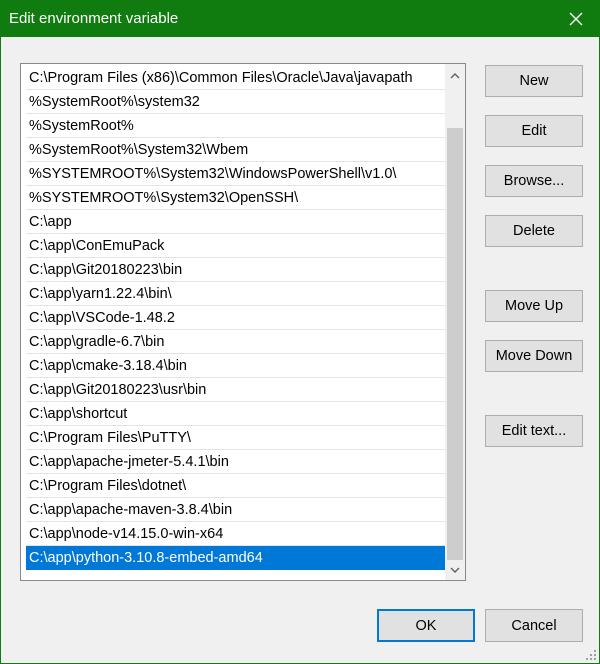 Image resolution: width=600 pixels, height=664 pixels. Describe the element at coordinates (94, 18) in the screenshot. I see `window-title: Edit environment variable` at that location.